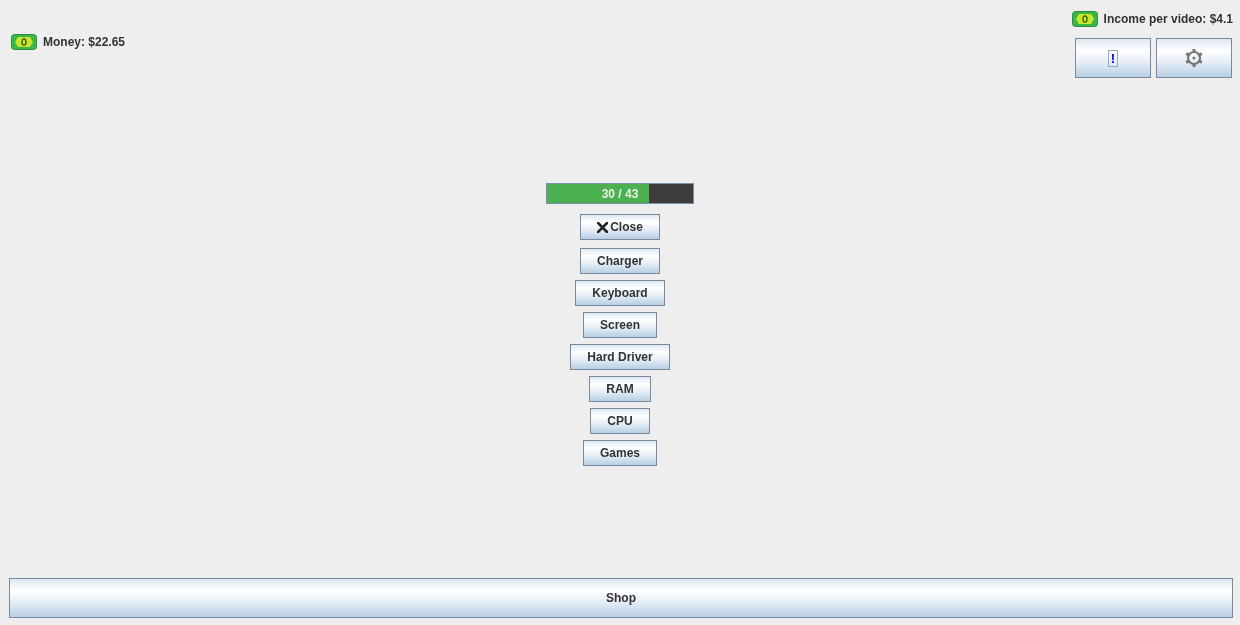  What do you see at coordinates (603, 227) in the screenshot?
I see `close-icon` at bounding box center [603, 227].